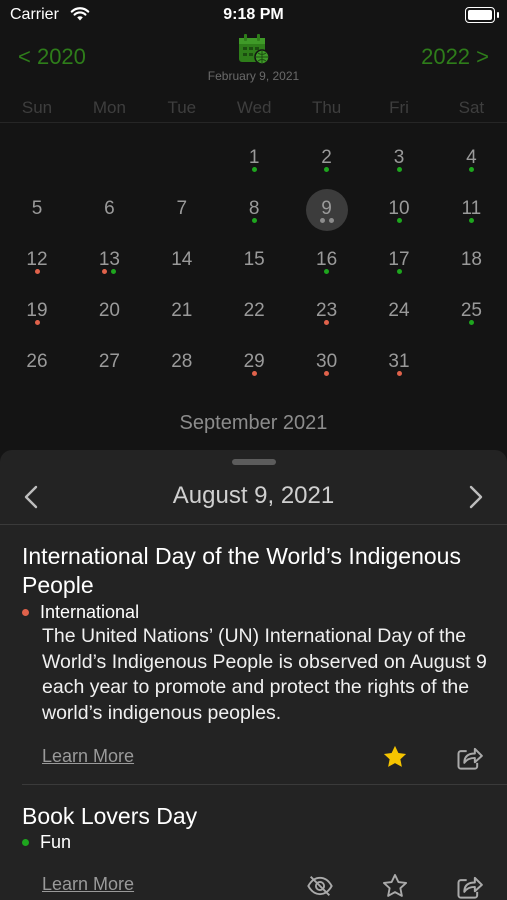 The image size is (507, 900). What do you see at coordinates (327, 317) in the screenshot?
I see `calendar-day: 23` at bounding box center [327, 317].